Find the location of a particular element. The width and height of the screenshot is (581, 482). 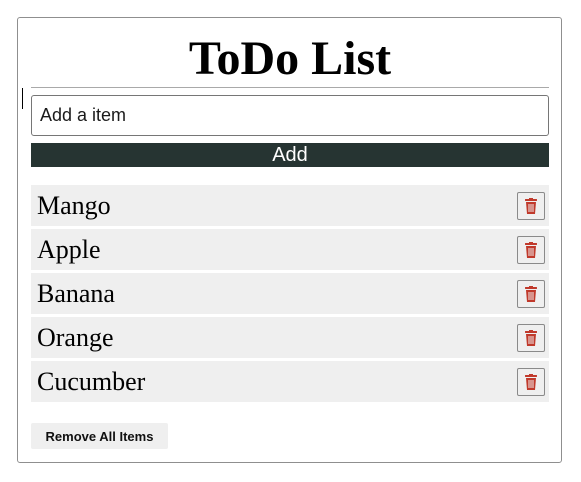

page-title: ToDo List is located at coordinates (290, 59).